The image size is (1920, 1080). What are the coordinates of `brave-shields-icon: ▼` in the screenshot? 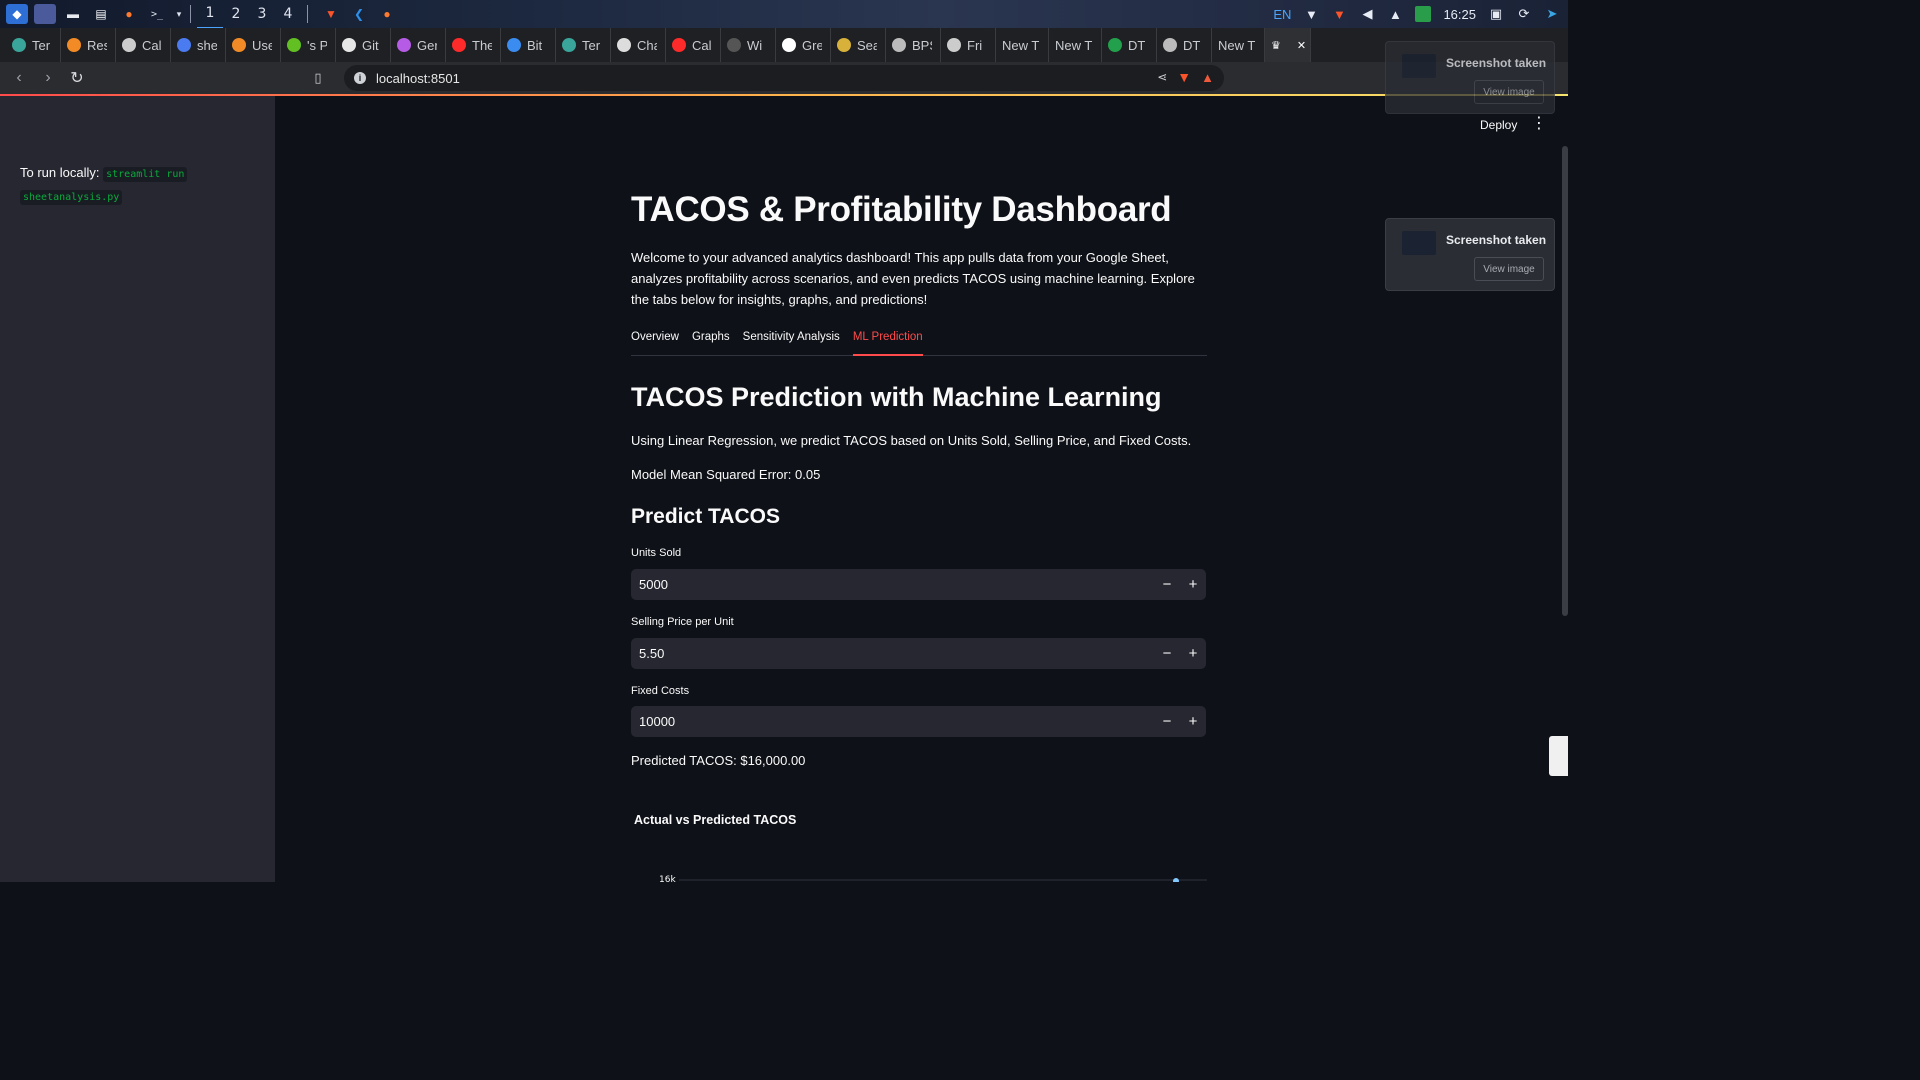 It's located at (1184, 77).